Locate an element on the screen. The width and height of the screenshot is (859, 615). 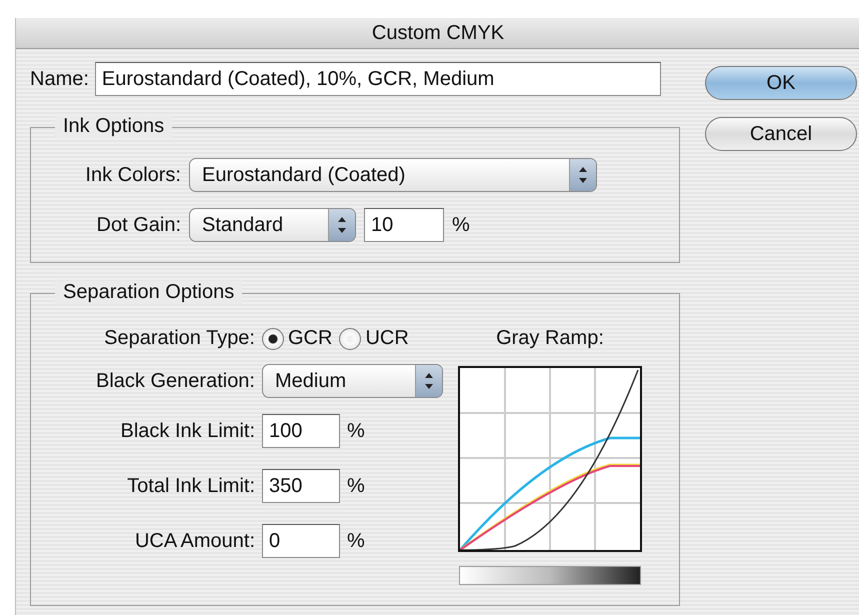
cancel-button: Cancel is located at coordinates (781, 134).